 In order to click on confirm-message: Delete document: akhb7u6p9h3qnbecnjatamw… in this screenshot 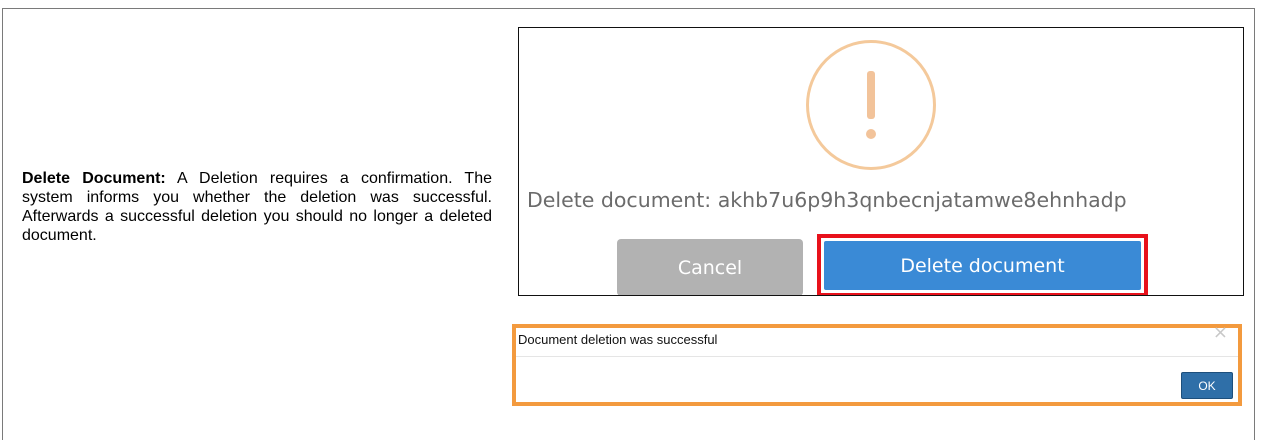, I will do `click(827, 200)`.